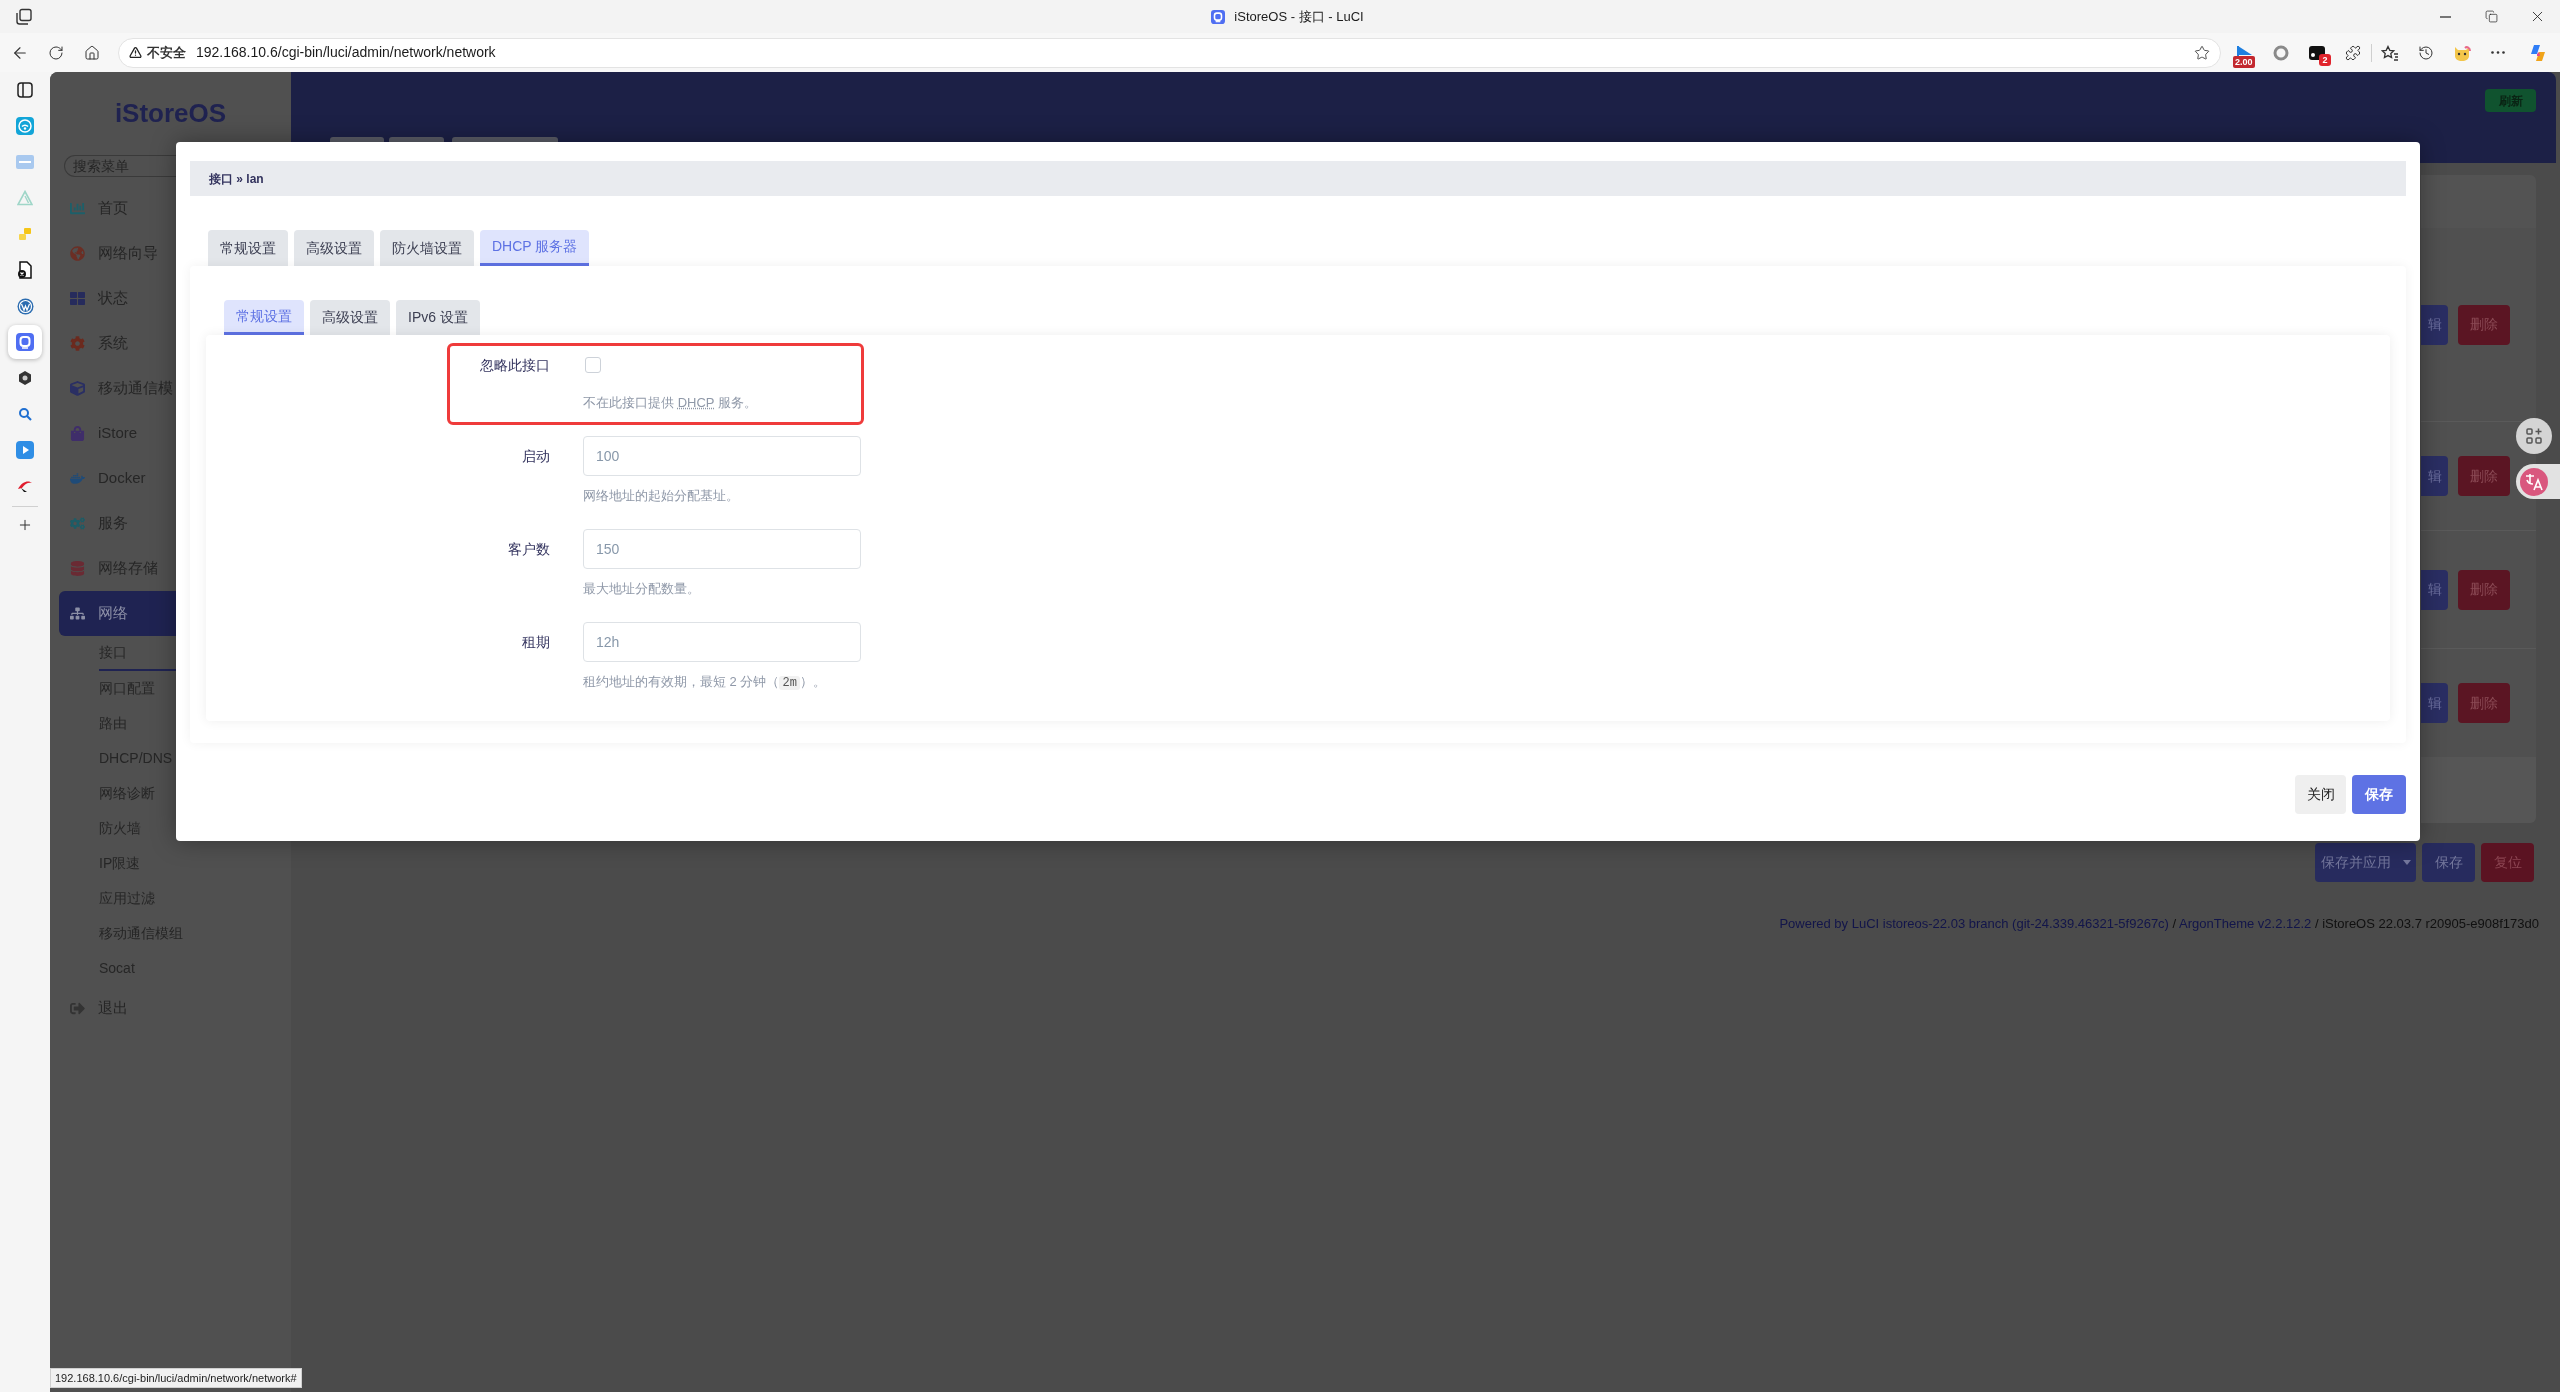 The width and height of the screenshot is (2560, 1392). I want to click on logout-icon, so click(77, 1008).